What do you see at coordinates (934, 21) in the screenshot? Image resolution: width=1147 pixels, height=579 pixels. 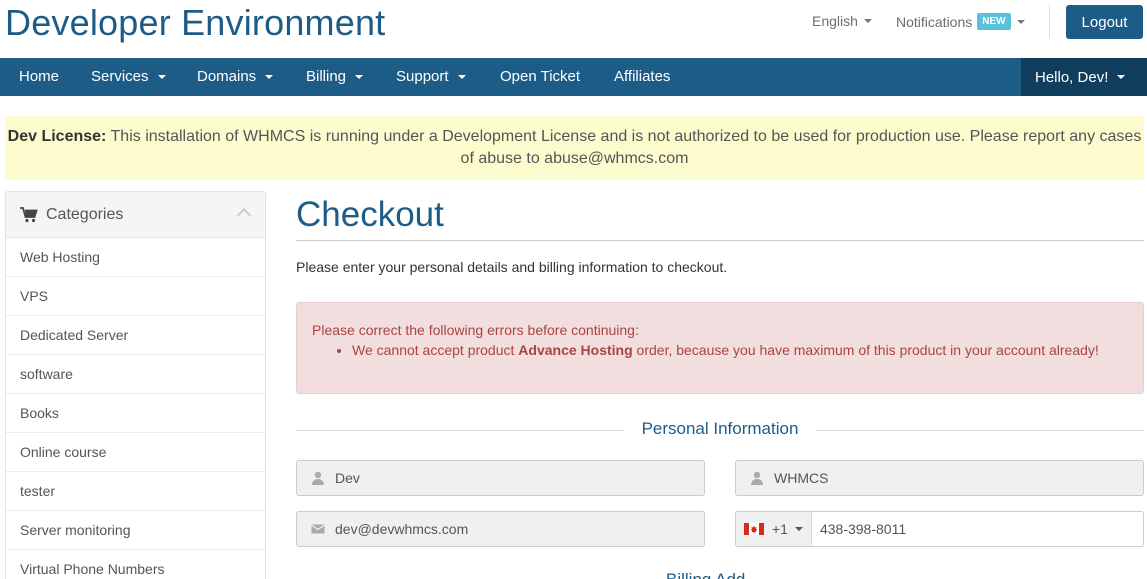 I see `notifications-label: Notifications` at bounding box center [934, 21].